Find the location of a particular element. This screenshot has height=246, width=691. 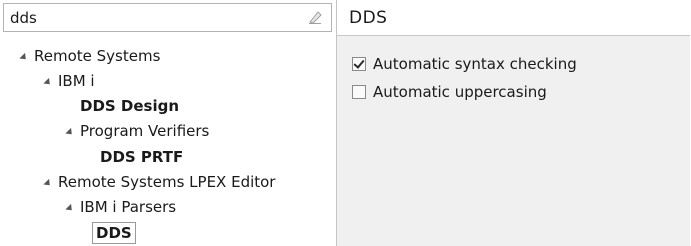

tree-item-label: DDS Design is located at coordinates (130, 106).